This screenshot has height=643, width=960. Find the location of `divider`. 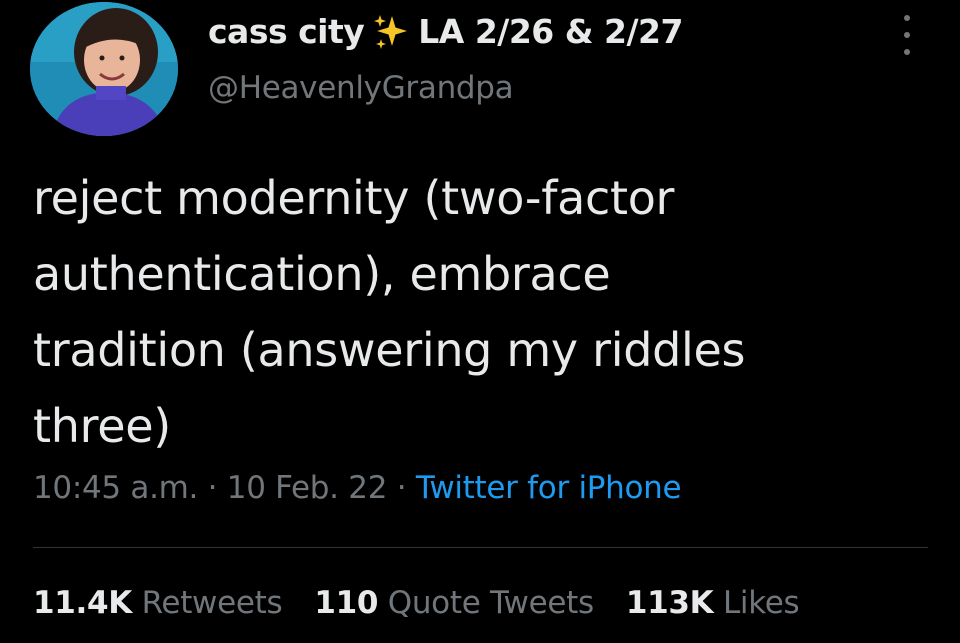

divider is located at coordinates (480, 547).